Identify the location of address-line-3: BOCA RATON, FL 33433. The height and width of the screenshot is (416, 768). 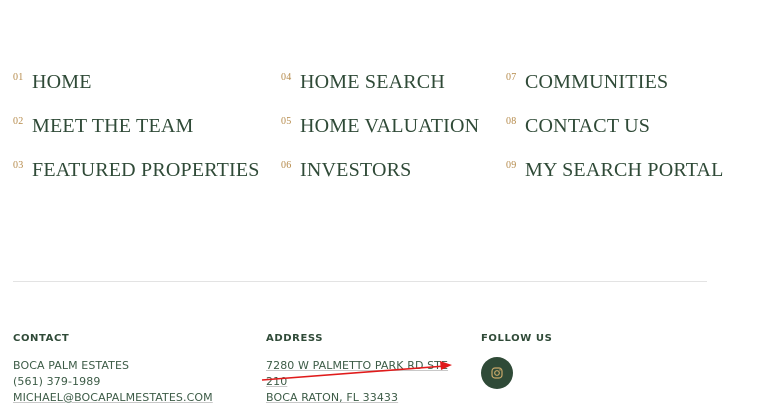
(332, 397).